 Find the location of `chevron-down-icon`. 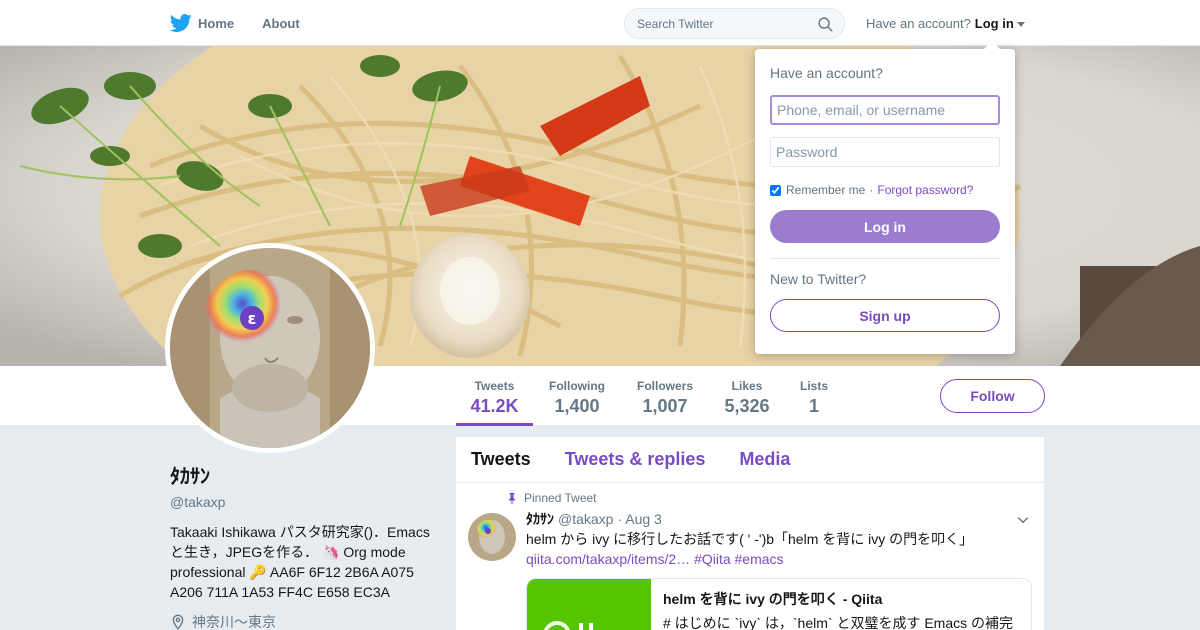

chevron-down-icon is located at coordinates (1023, 520).